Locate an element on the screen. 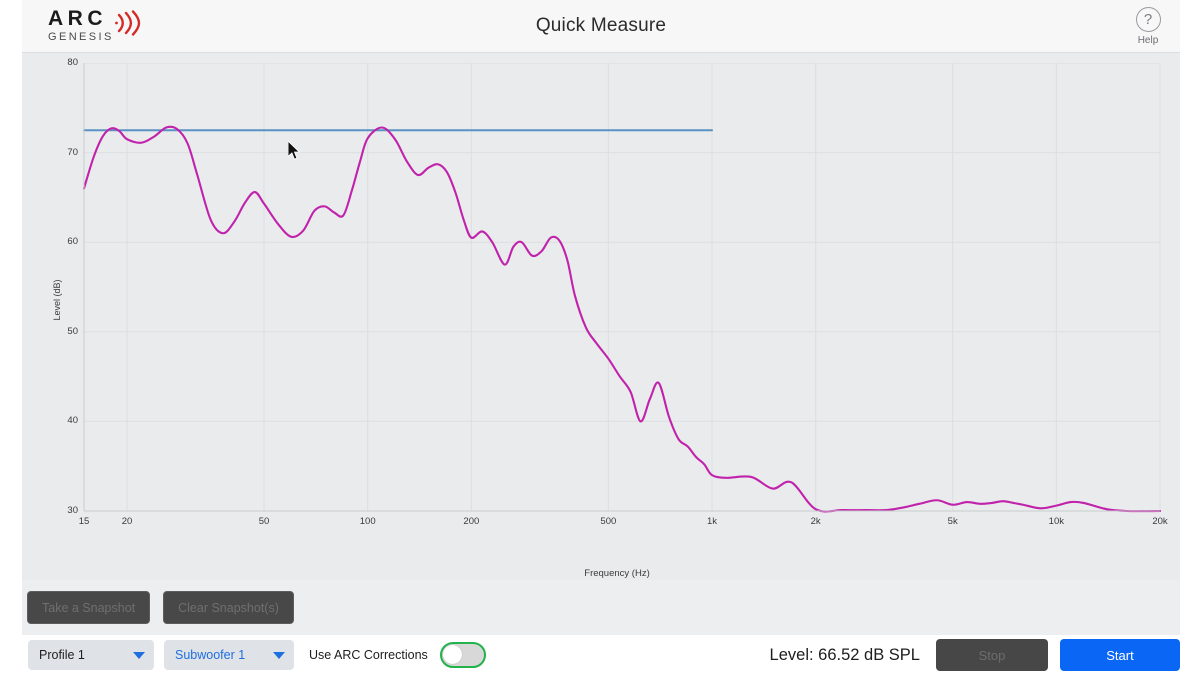 The height and width of the screenshot is (675, 1200). page-title: Quick Measure is located at coordinates (601, 25).